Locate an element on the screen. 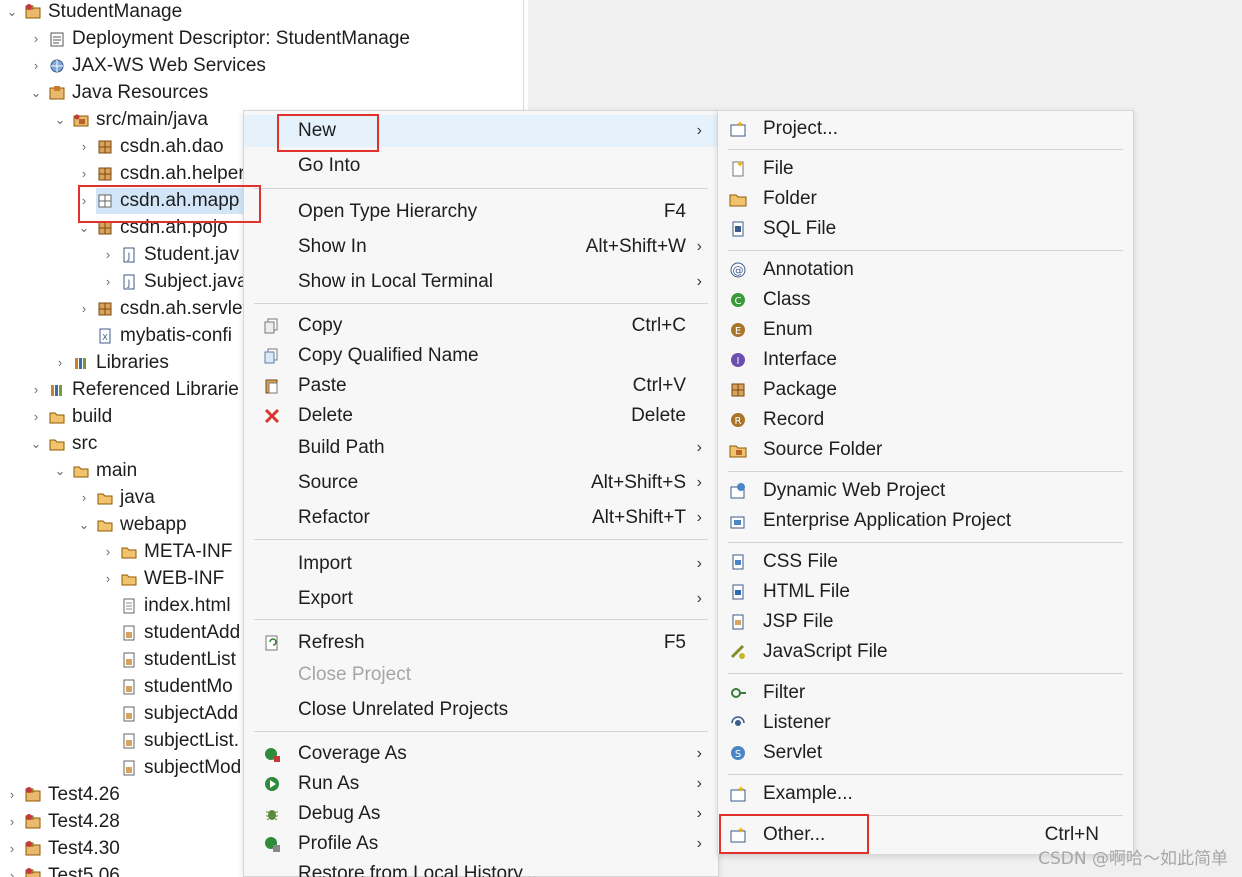 The image size is (1242, 877). new-menu-item-folder: Folder is located at coordinates (925, 199).